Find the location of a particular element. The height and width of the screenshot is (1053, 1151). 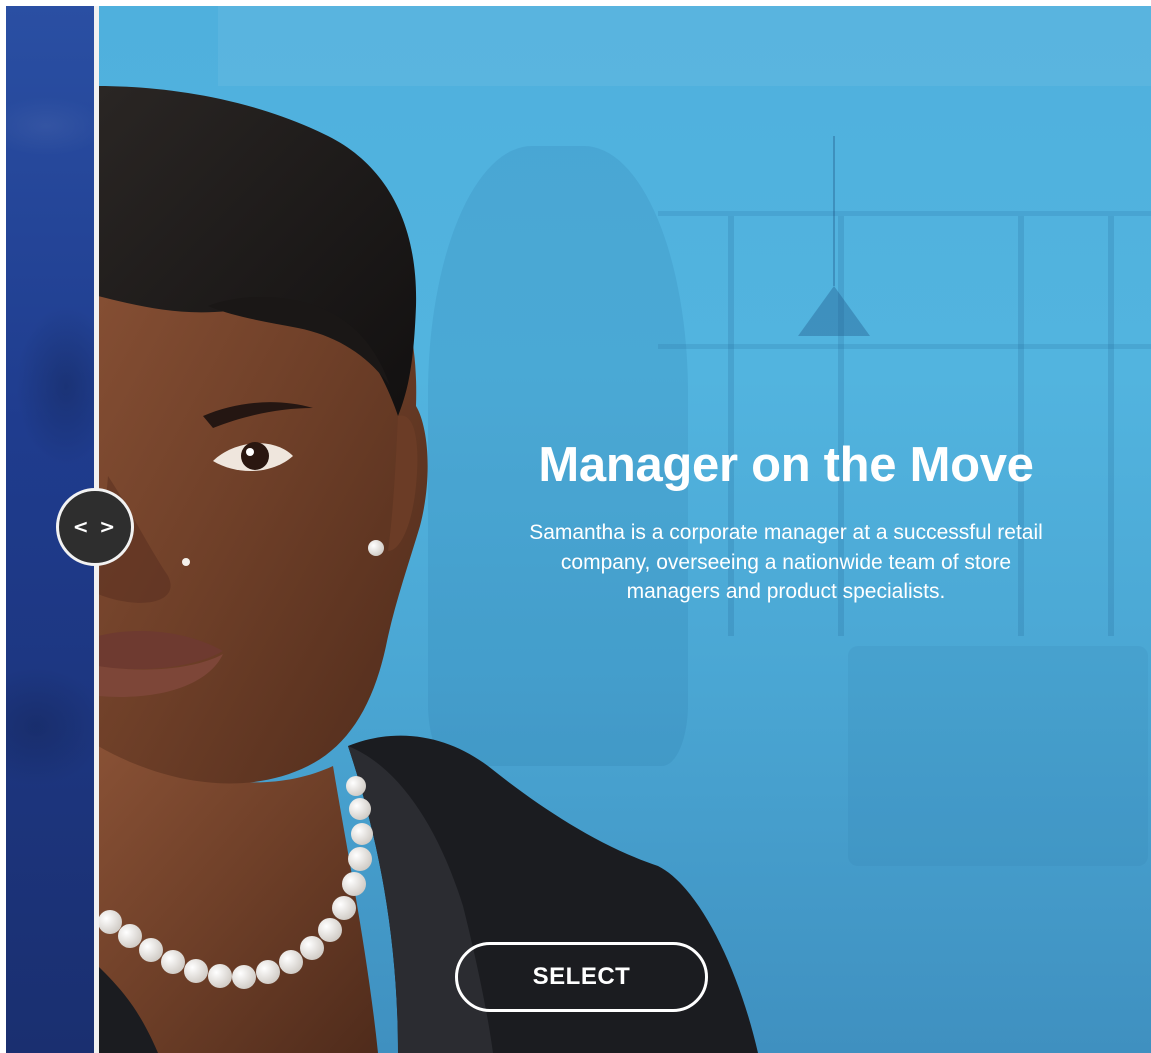

window-frame is located at coordinates (1111, 426).